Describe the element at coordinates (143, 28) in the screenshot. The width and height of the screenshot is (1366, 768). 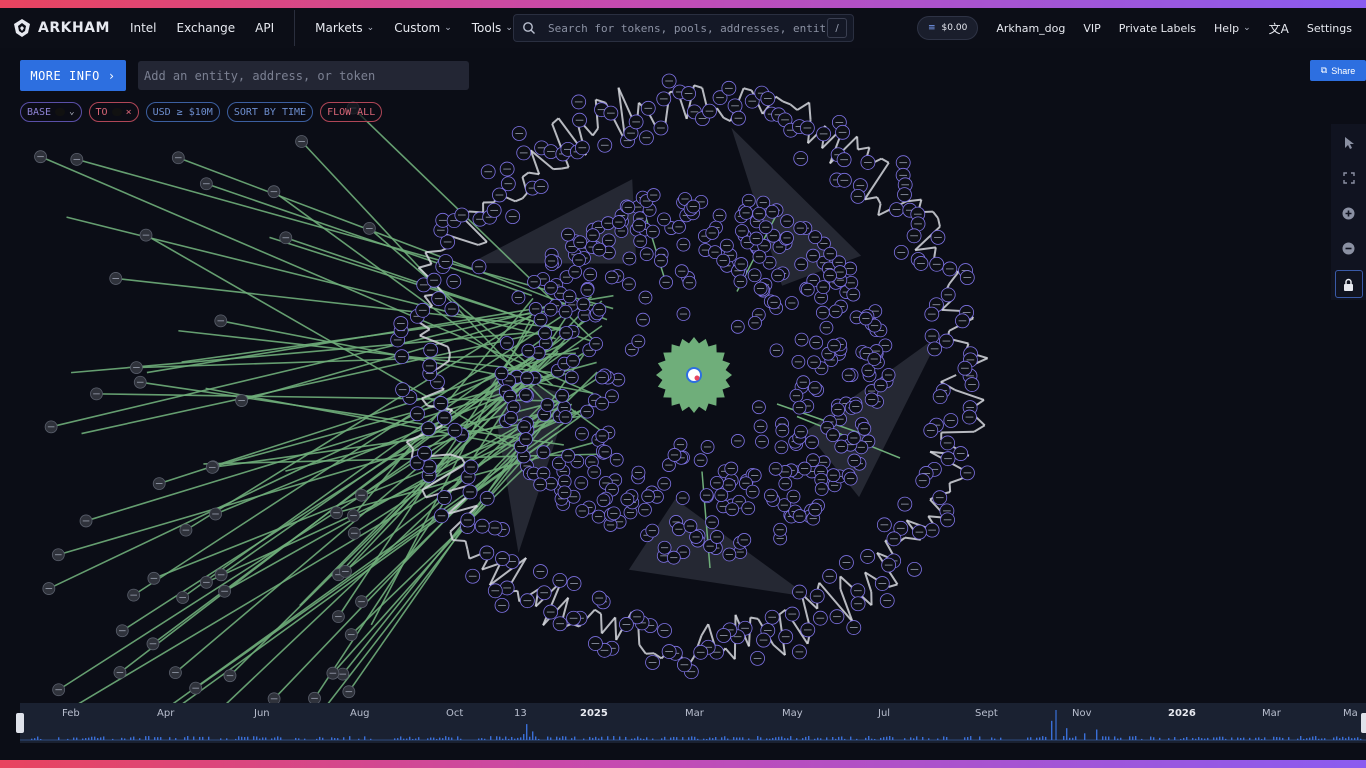
I see `nav-intel: Intel` at that location.